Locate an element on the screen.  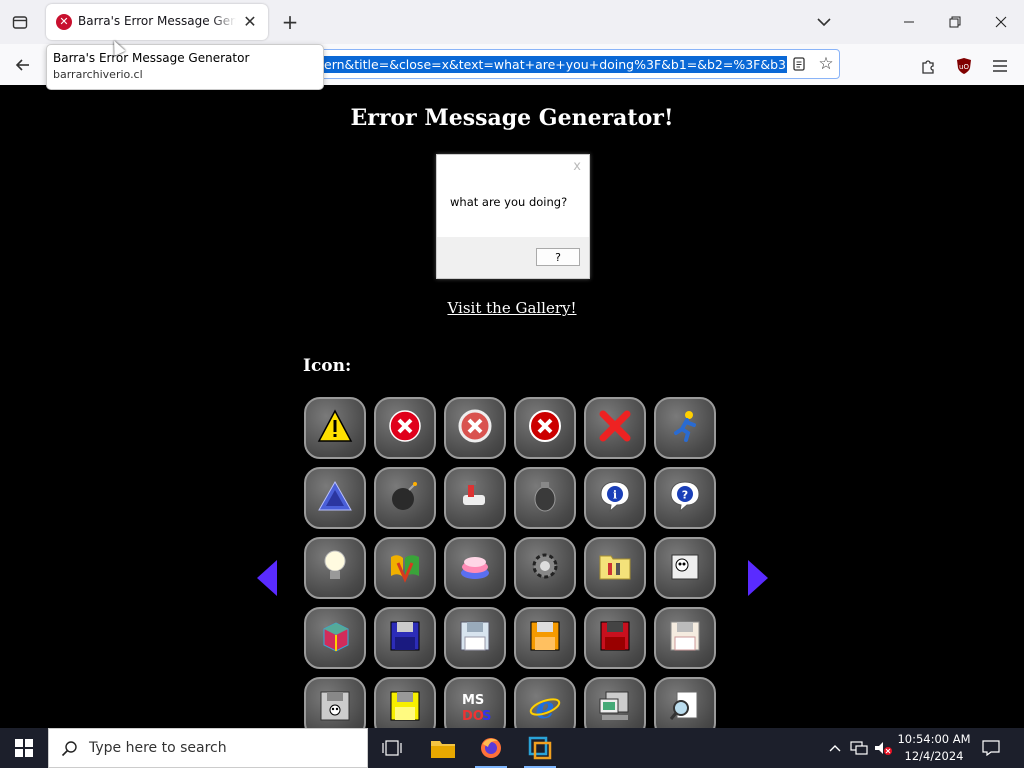
aim-runner-icon is located at coordinates (685, 428).